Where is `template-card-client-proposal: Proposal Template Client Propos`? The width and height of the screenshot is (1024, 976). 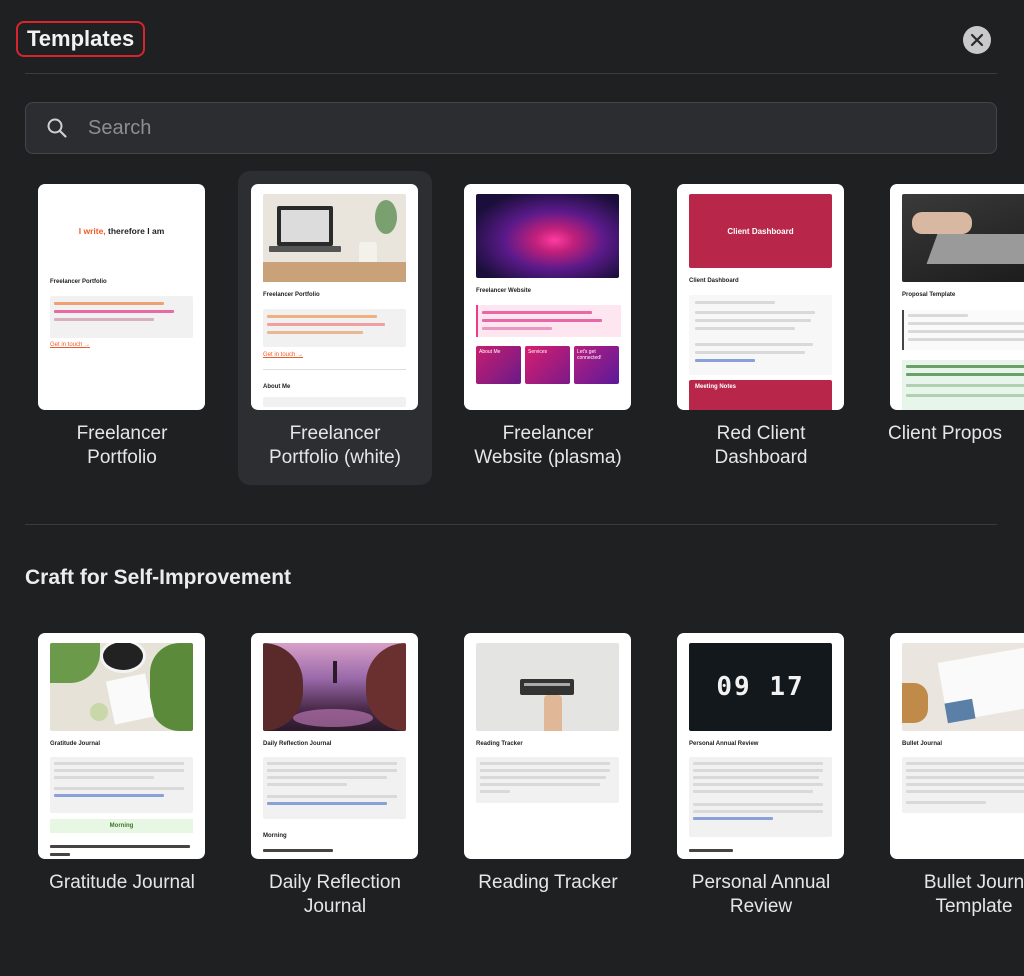
template-card-client-proposal: Proposal Template Client Propos is located at coordinates (950, 327).